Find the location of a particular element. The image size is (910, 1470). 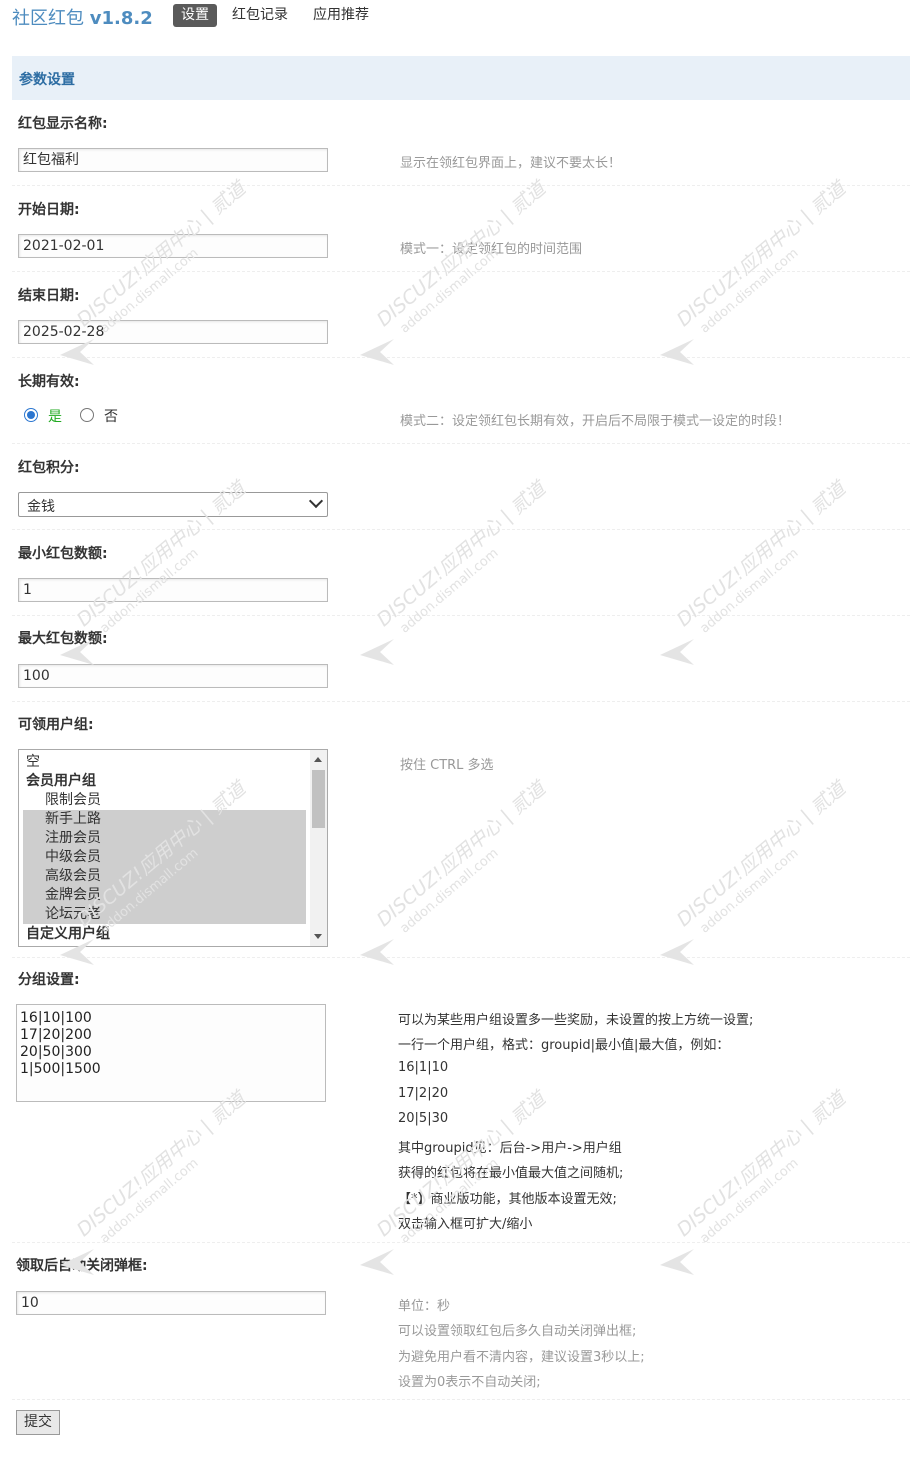

display-name-input: 红包福利 is located at coordinates (173, 160).